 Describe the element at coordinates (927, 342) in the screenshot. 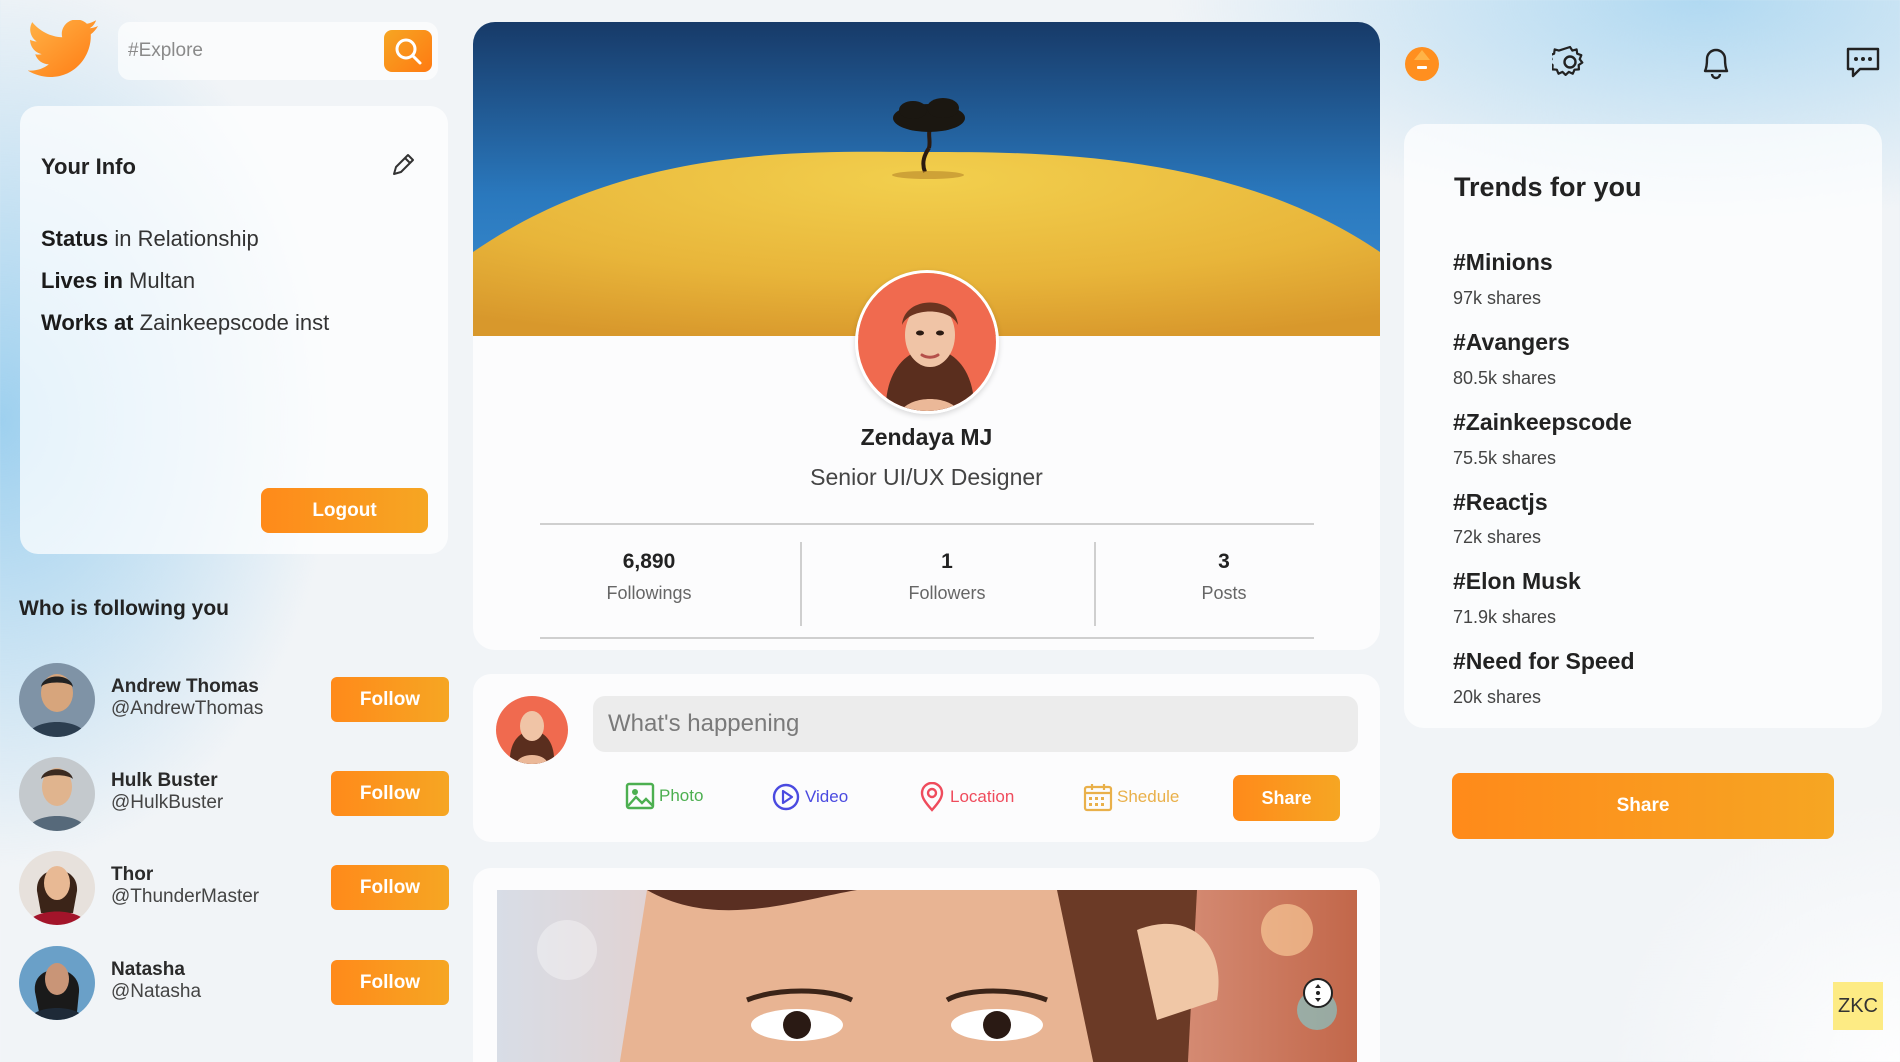

I see `profile-avatar` at that location.